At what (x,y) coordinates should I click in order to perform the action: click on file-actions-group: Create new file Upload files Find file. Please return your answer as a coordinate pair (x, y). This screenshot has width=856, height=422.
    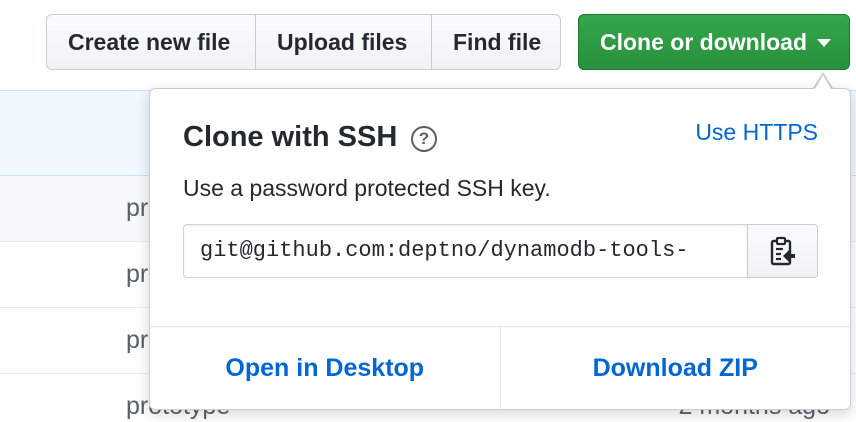
    Looking at the image, I should click on (303, 42).